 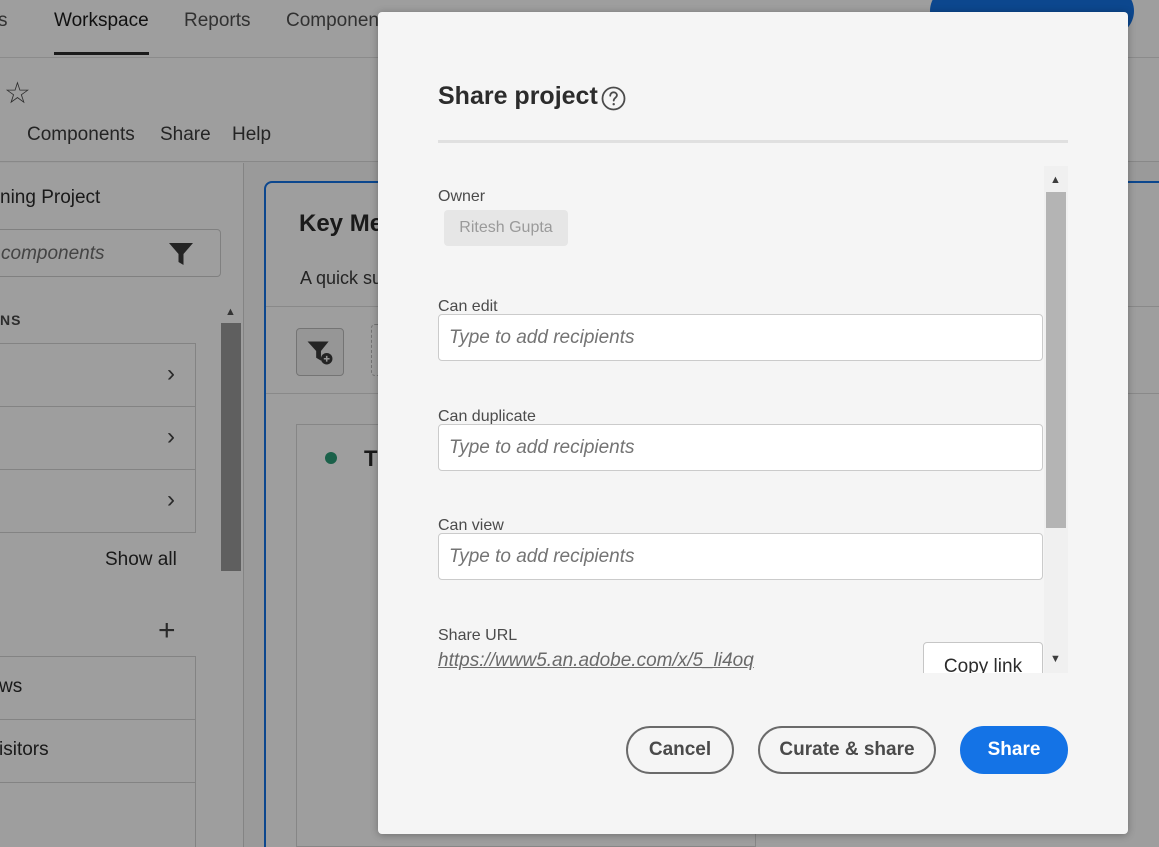 What do you see at coordinates (1055, 180) in the screenshot?
I see `scroll-up-icon: ▲` at bounding box center [1055, 180].